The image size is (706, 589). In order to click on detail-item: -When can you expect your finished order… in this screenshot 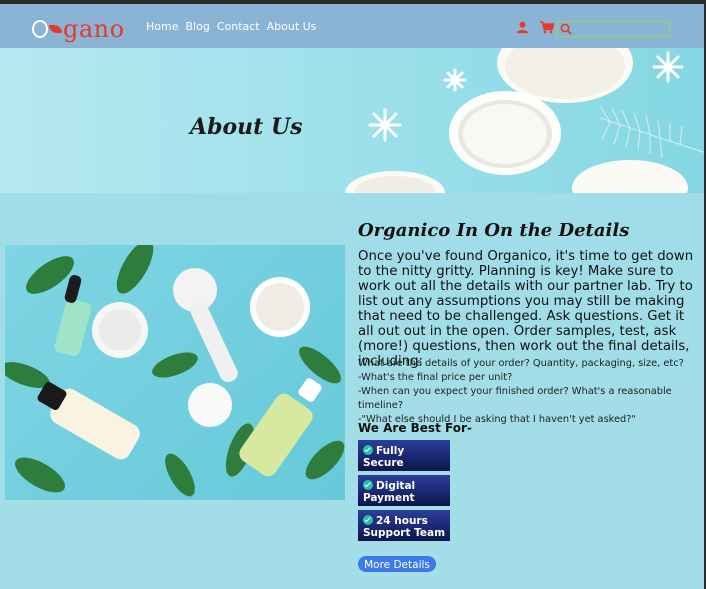, I will do `click(515, 398)`.